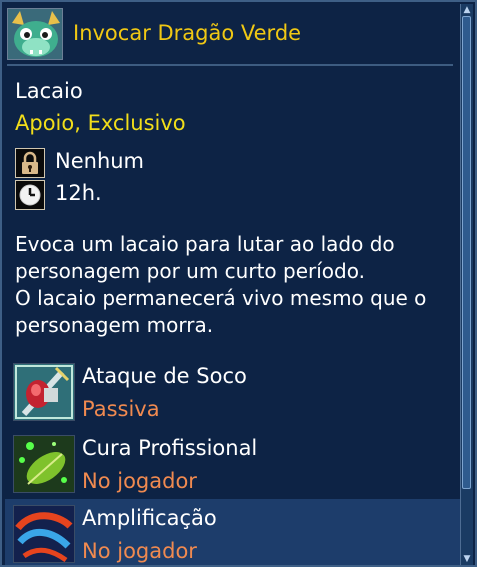 This screenshot has width=477, height=567. Describe the element at coordinates (30, 195) in the screenshot. I see `clock-icon` at that location.